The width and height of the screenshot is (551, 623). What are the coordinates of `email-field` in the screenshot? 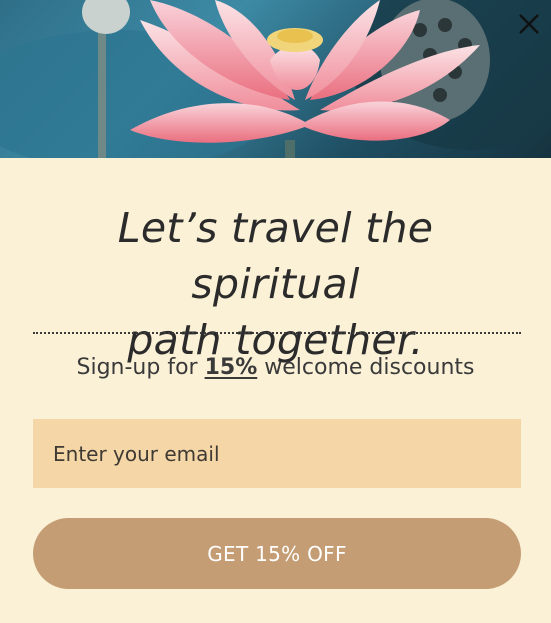 It's located at (277, 453).